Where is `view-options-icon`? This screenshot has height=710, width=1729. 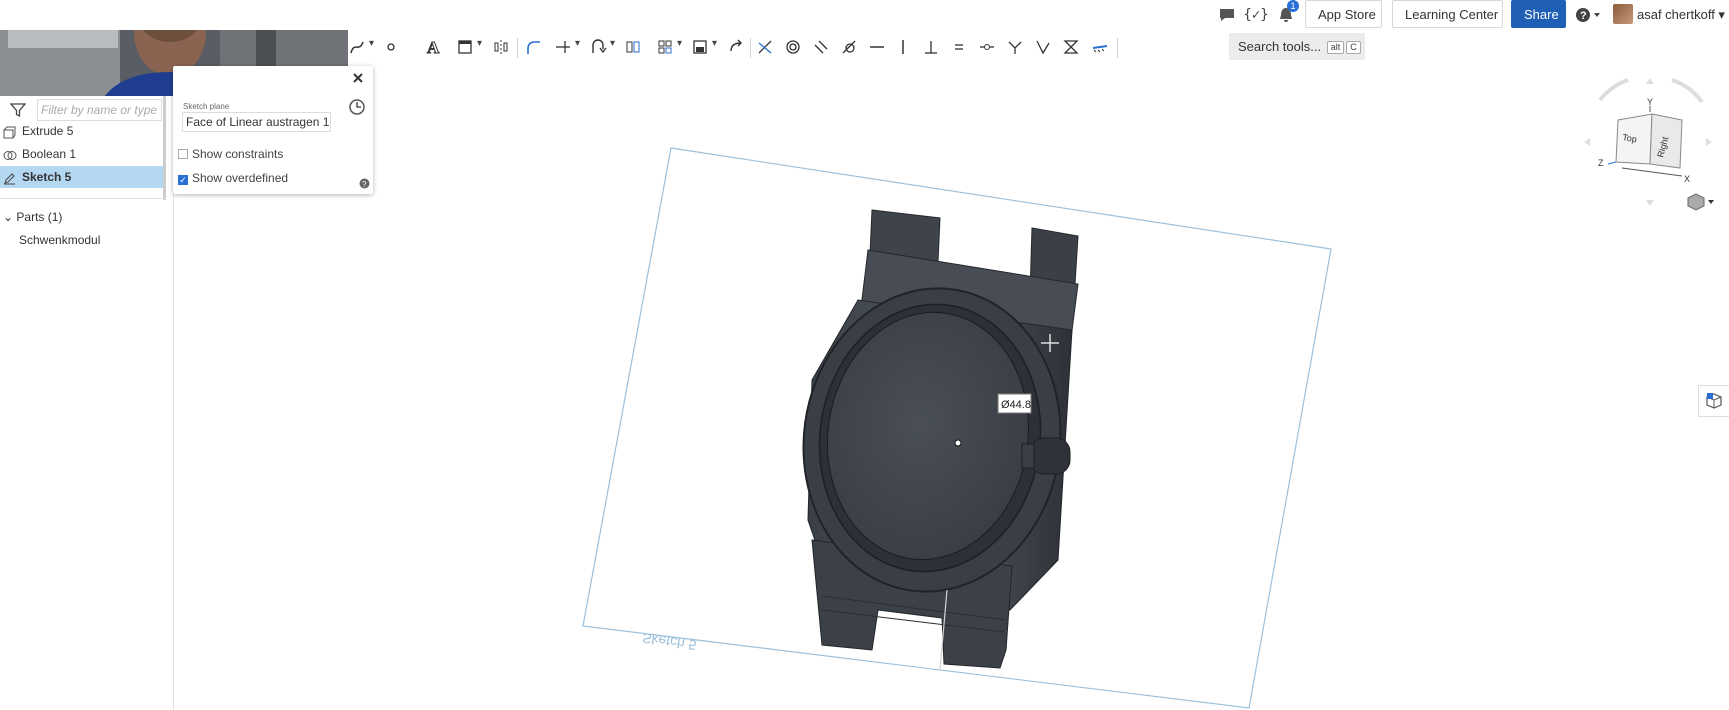
view-options-icon is located at coordinates (1700, 202).